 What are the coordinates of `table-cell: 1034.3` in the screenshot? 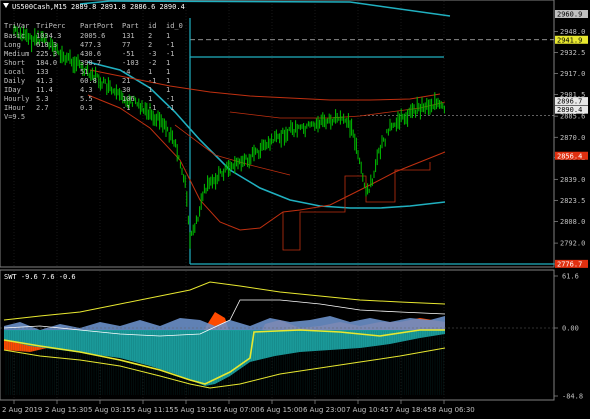 It's located at (48, 36).